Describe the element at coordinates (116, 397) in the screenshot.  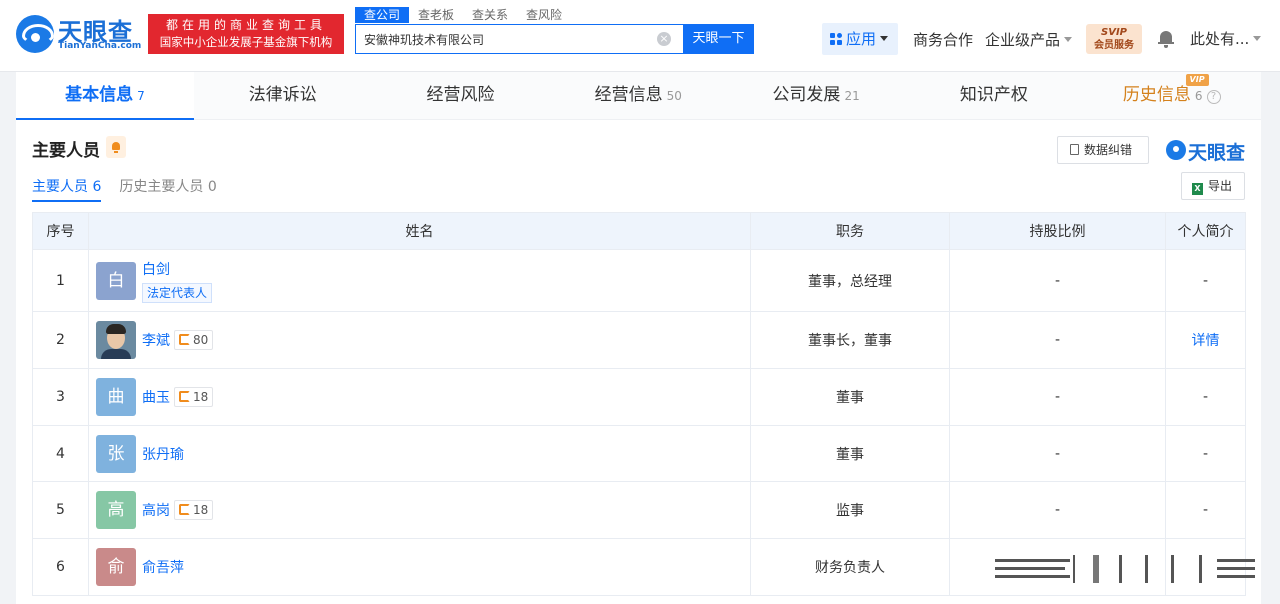
I see `avatar: 曲` at that location.